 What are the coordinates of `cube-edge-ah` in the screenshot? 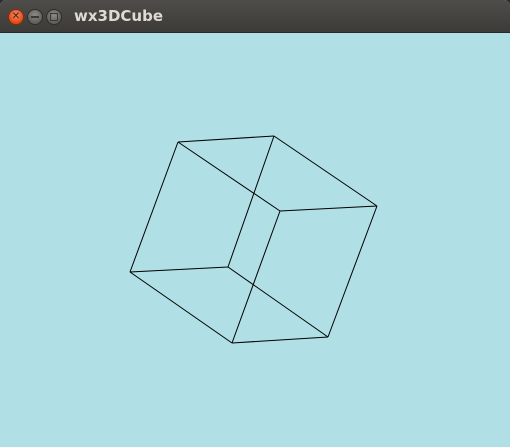 It's located at (229, 176).